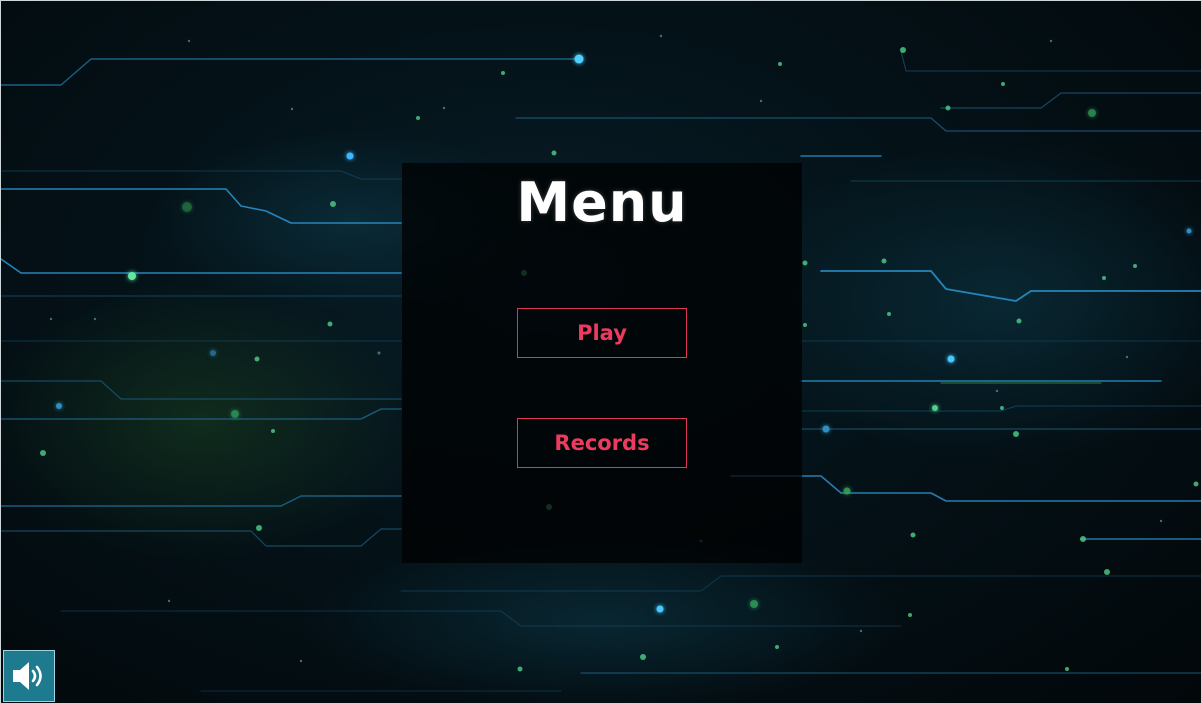 This screenshot has width=1202, height=704. What do you see at coordinates (602, 443) in the screenshot?
I see `records-button: Records` at bounding box center [602, 443].